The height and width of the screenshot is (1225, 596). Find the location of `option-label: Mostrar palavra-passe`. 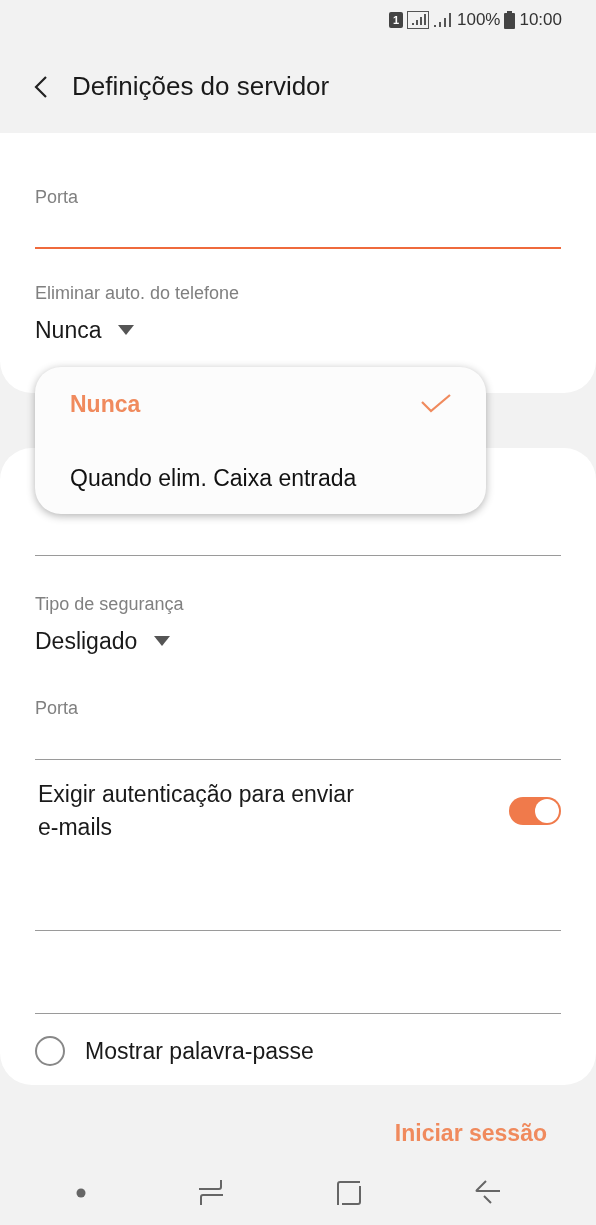

option-label: Mostrar palavra-passe is located at coordinates (199, 1051).